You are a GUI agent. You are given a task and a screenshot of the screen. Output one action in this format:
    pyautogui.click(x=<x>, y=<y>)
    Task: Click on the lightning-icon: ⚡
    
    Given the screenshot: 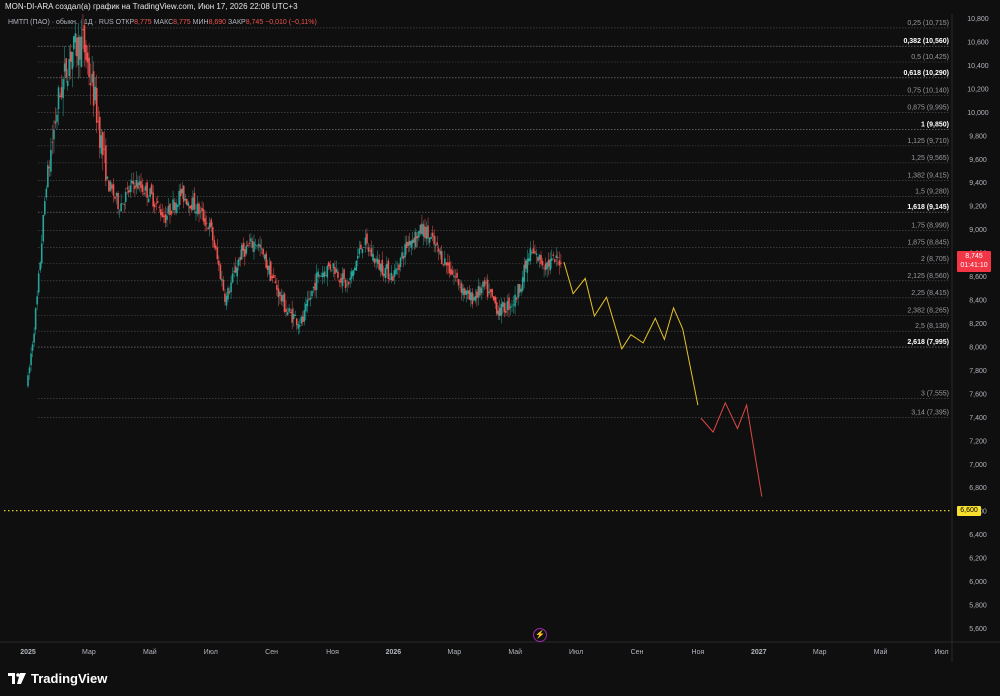 What is the action you would take?
    pyautogui.click(x=540, y=635)
    